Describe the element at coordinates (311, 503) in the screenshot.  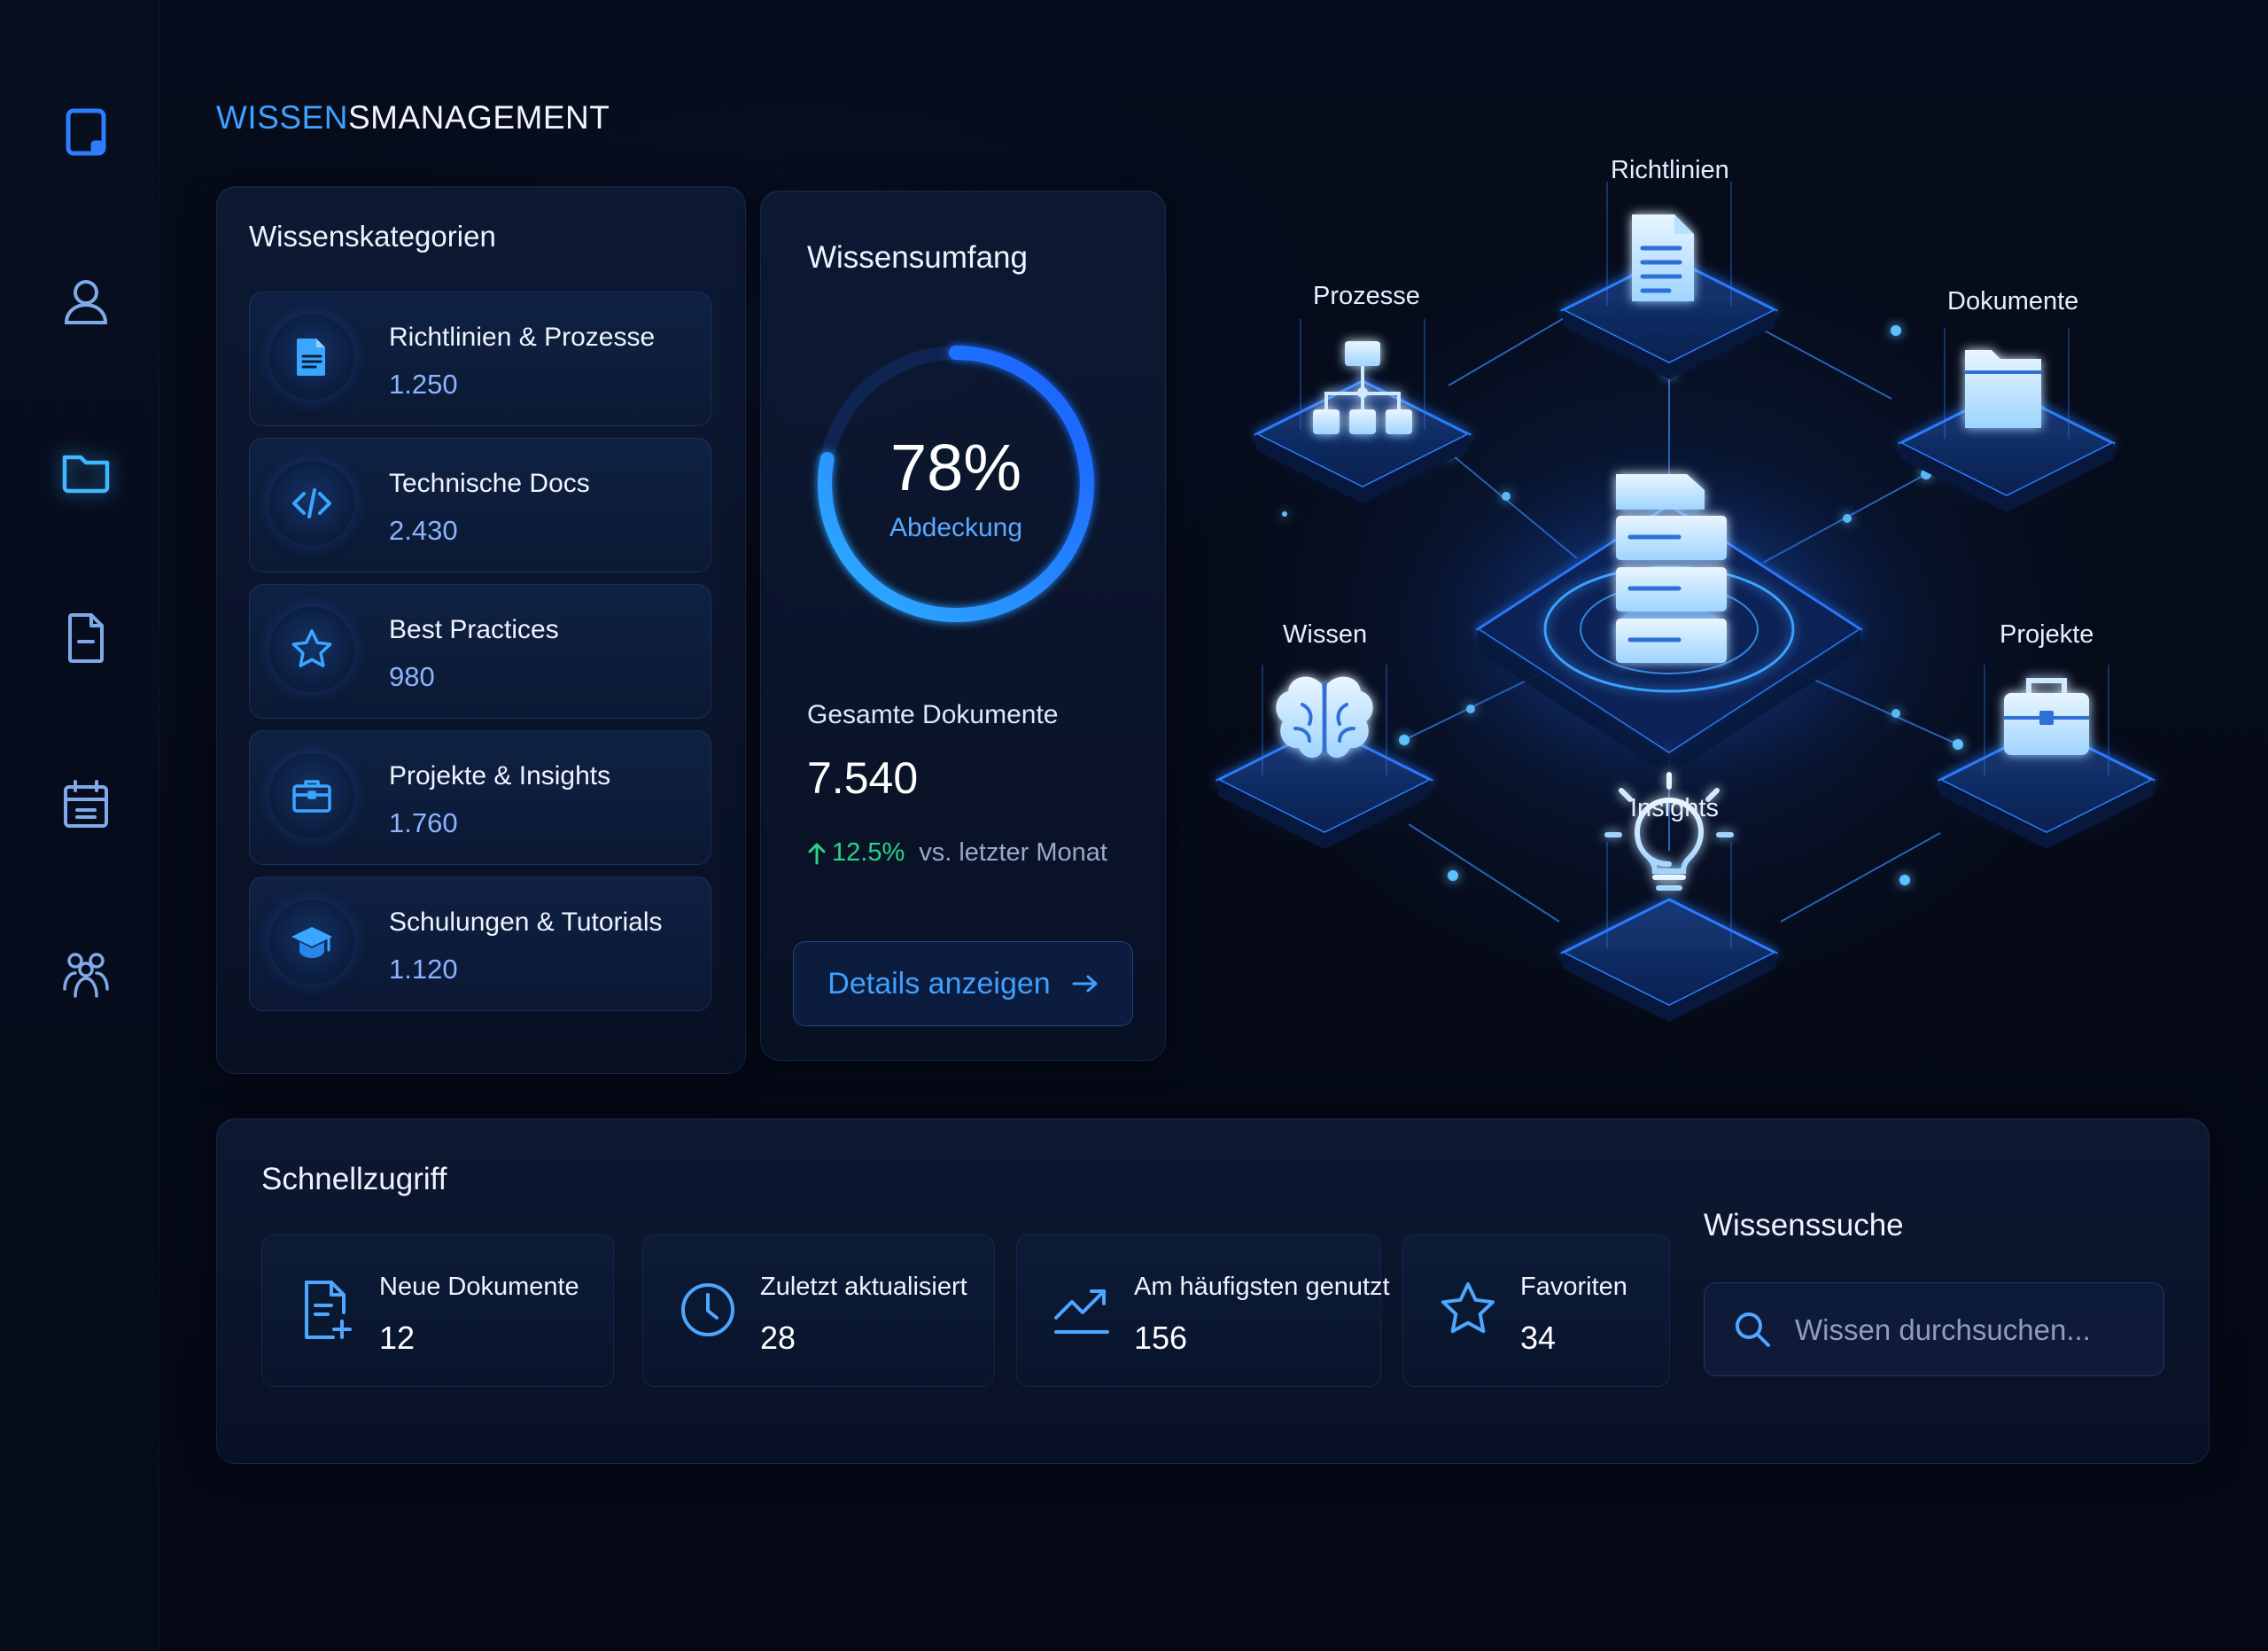
I see `code-icon` at that location.